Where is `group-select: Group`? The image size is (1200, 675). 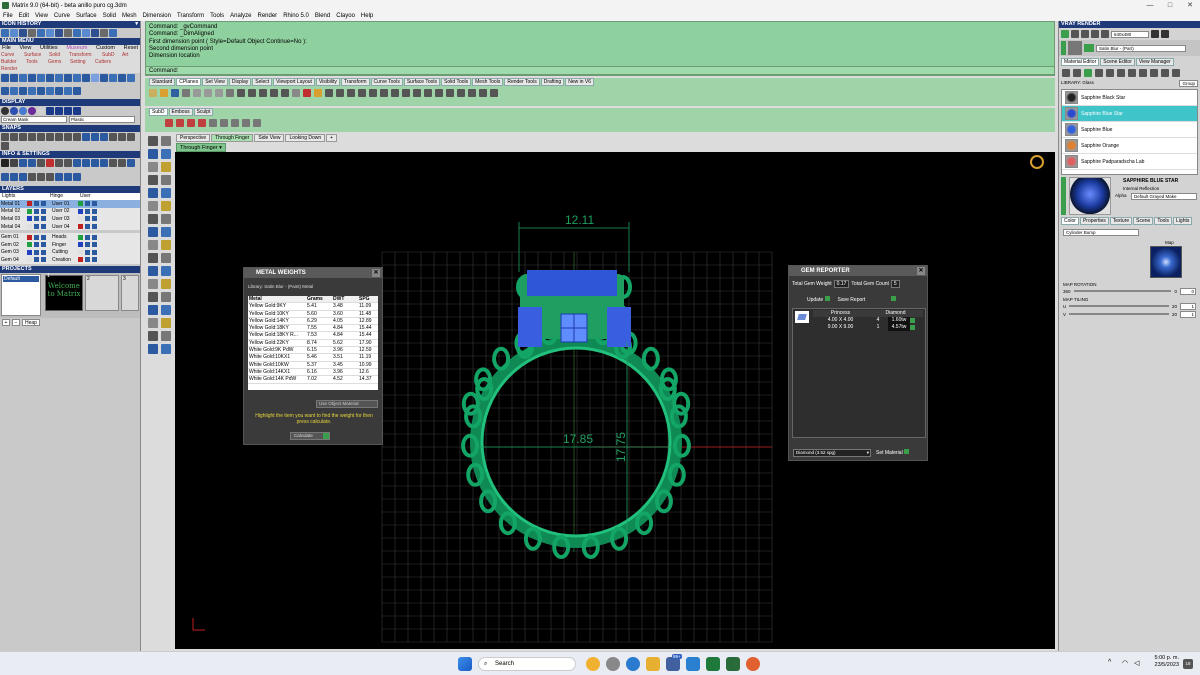 group-select: Group is located at coordinates (1188, 83).